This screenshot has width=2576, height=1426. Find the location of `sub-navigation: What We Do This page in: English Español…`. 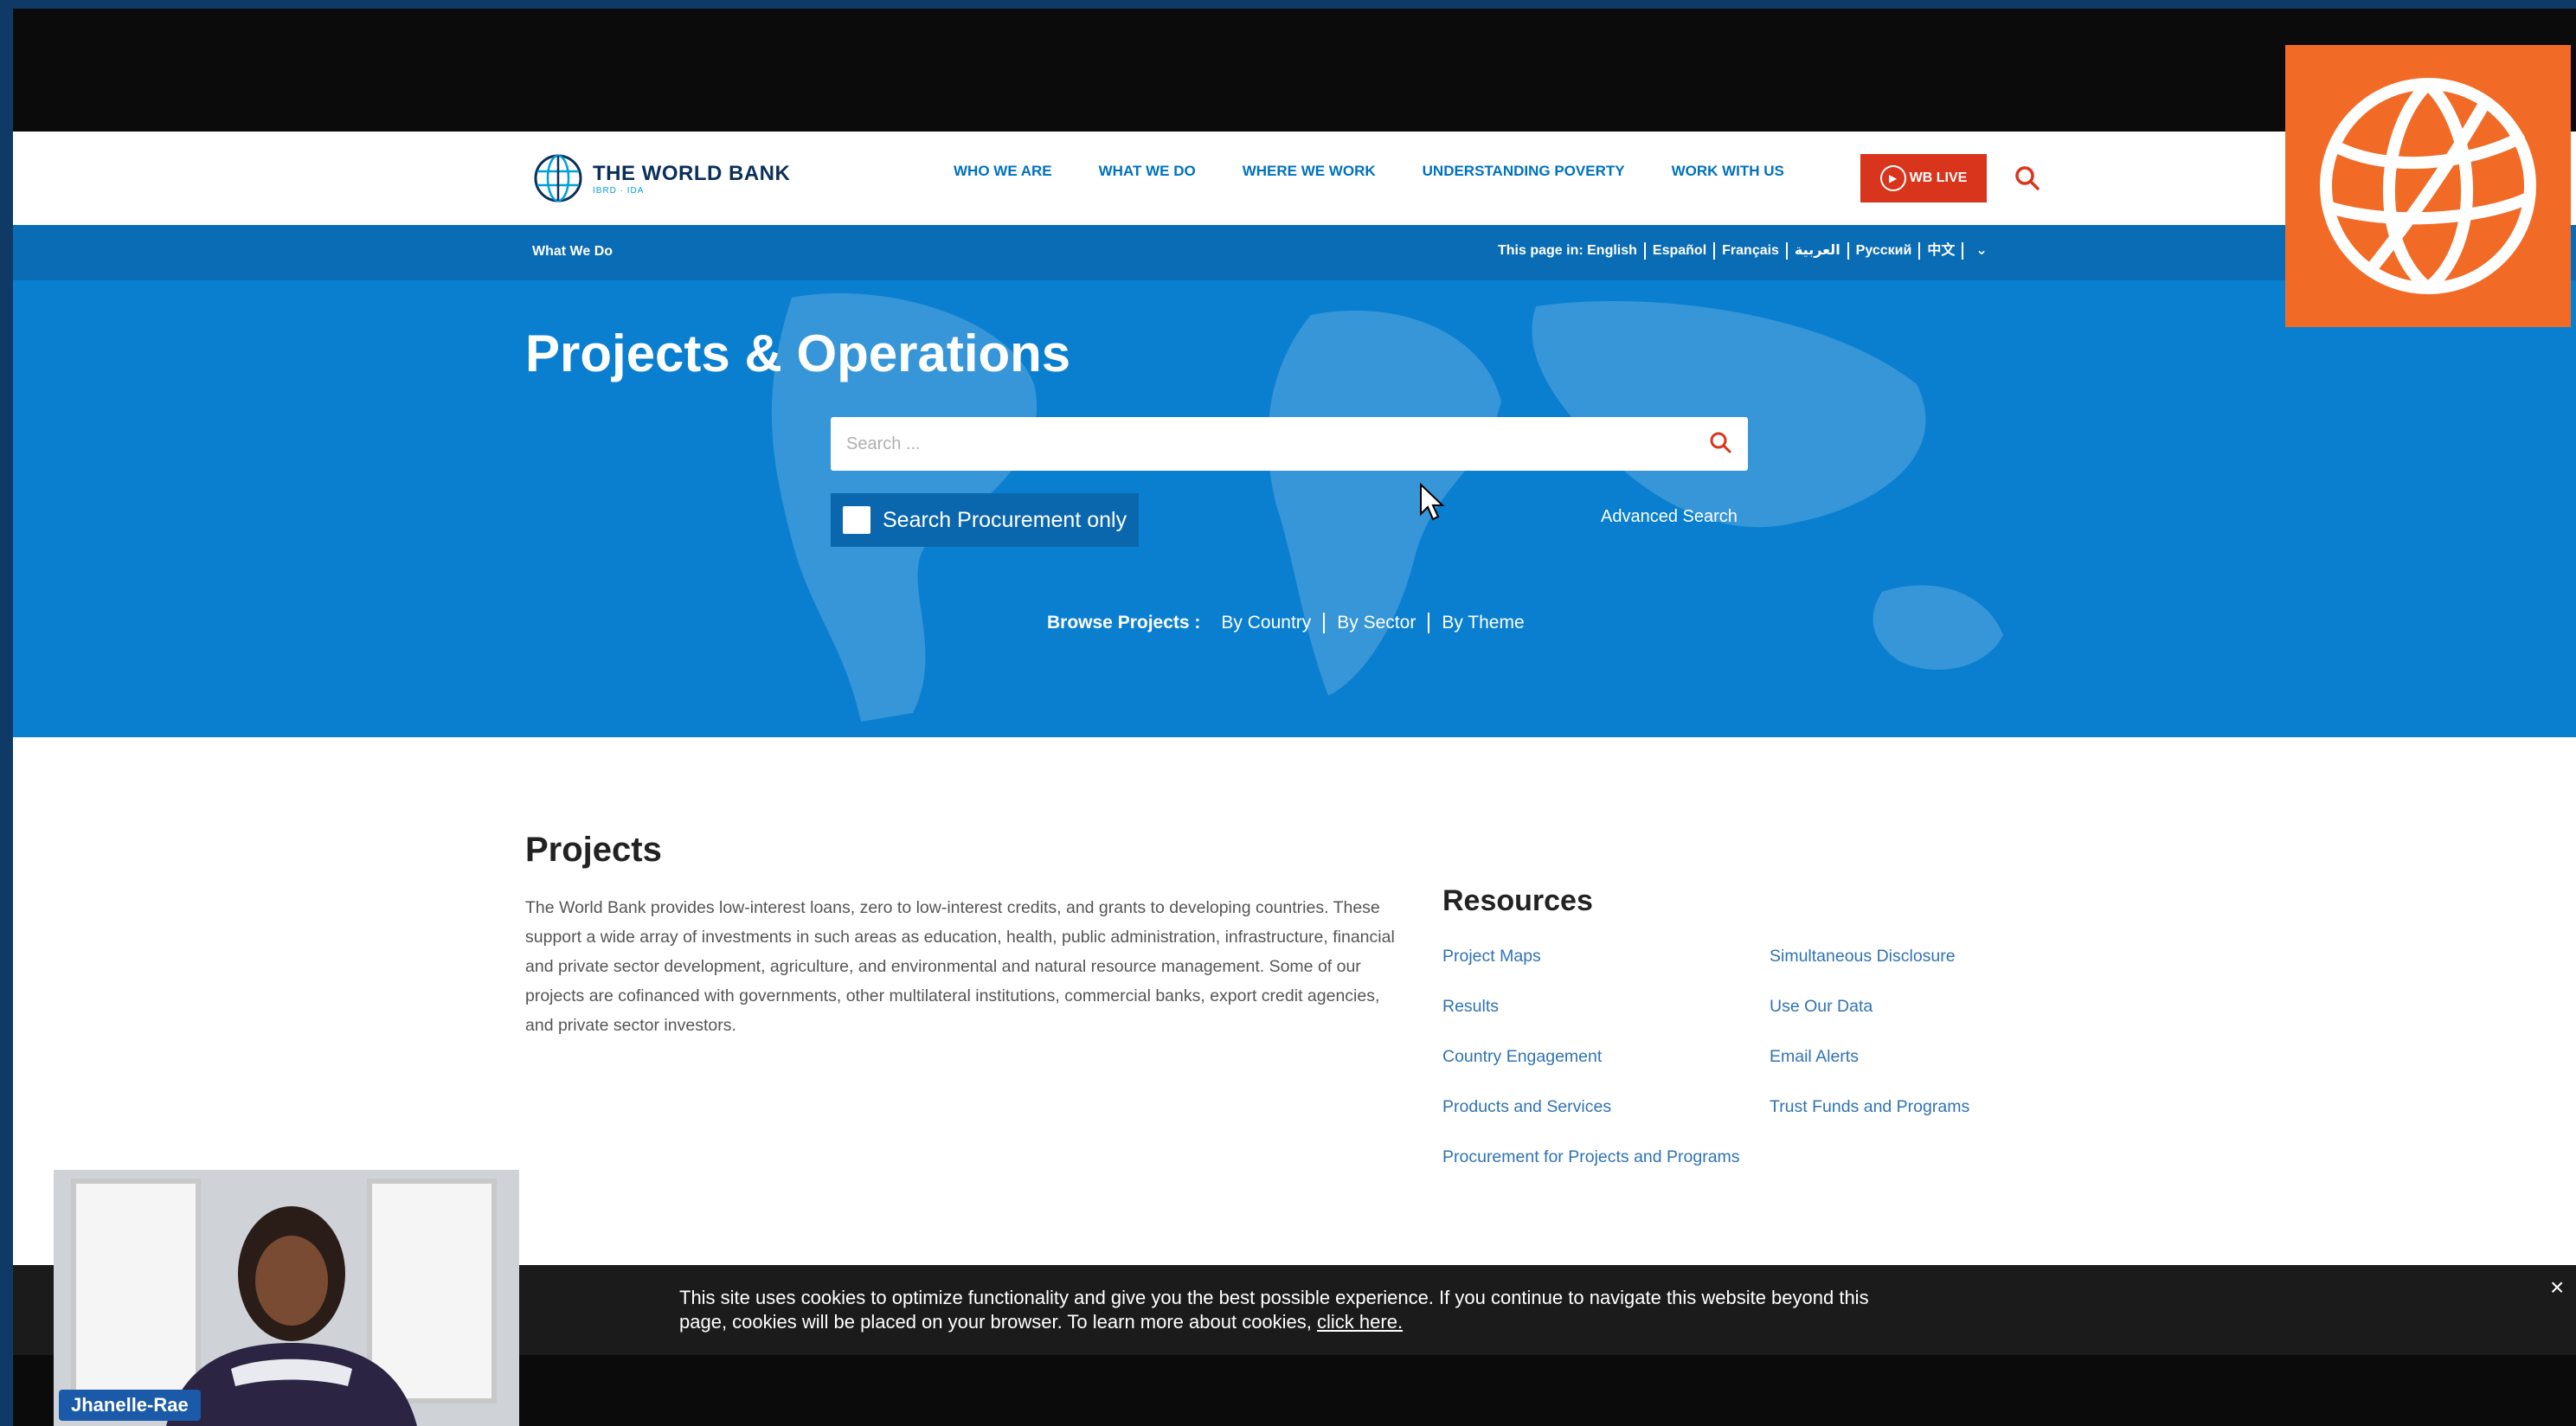

sub-navigation: What We Do This page in: English Español… is located at coordinates (1294, 252).